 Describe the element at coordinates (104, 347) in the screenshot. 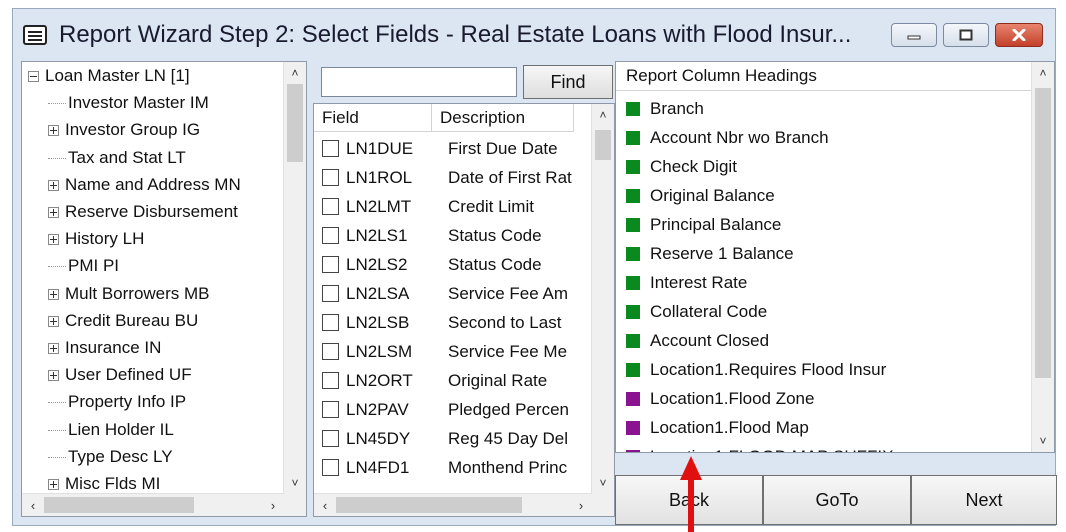

I see `tree-item: Insurance IN` at that location.